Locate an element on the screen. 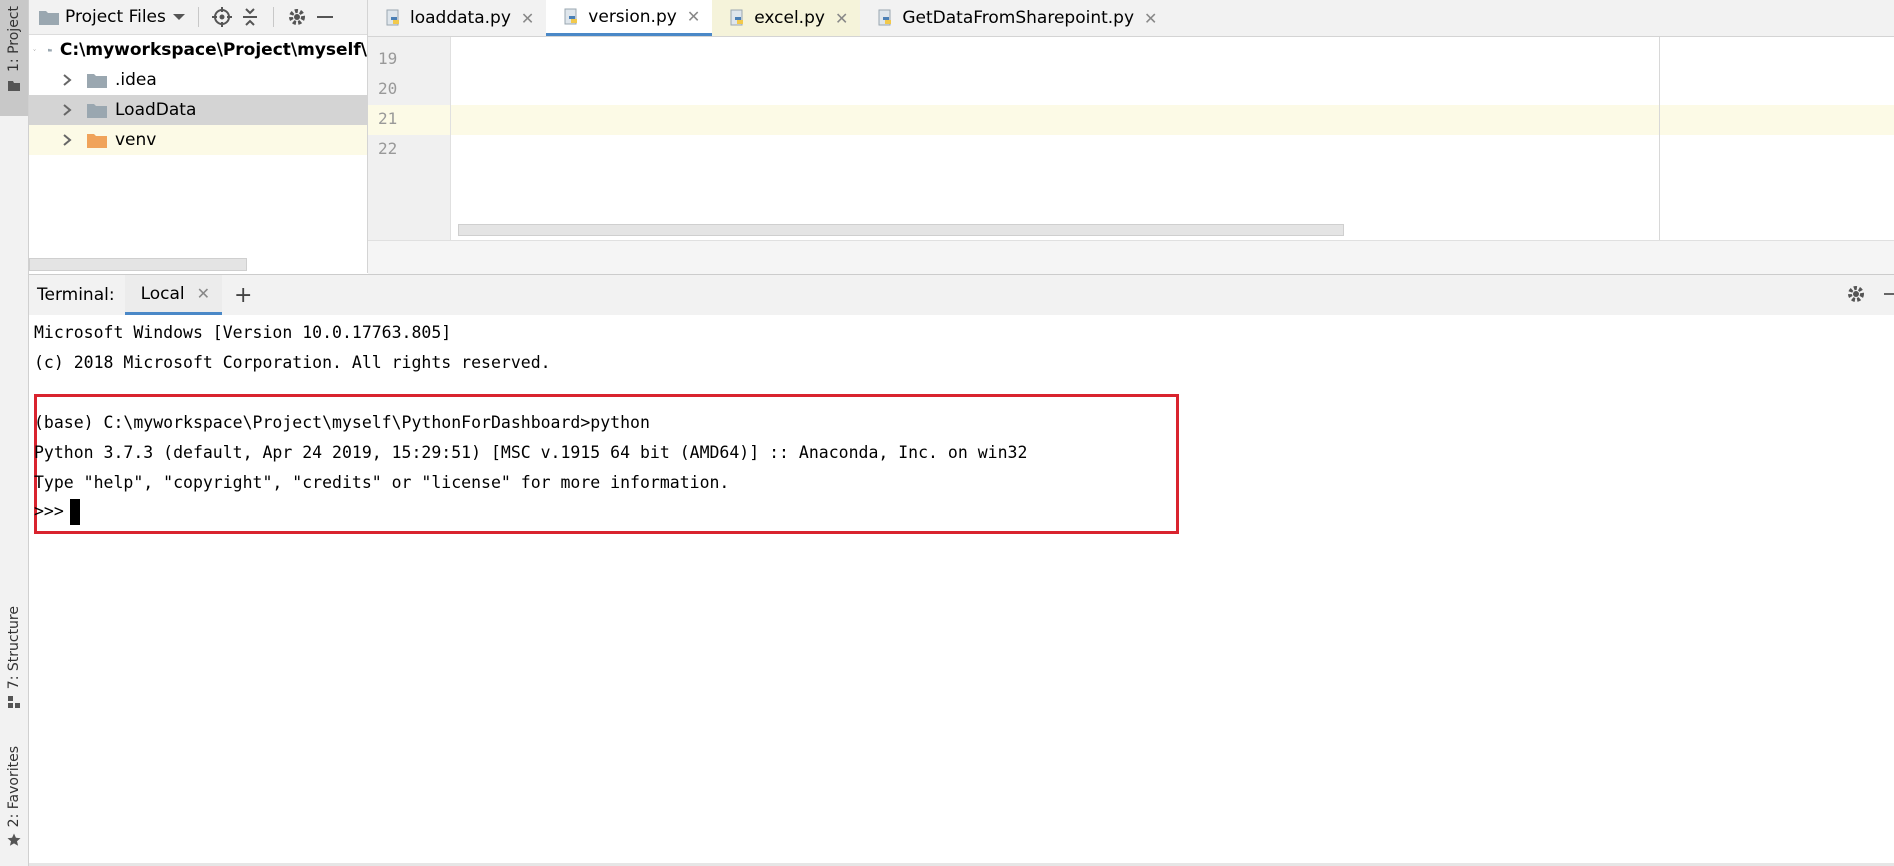 The height and width of the screenshot is (866, 1894). line-number: 20 is located at coordinates (388, 88).